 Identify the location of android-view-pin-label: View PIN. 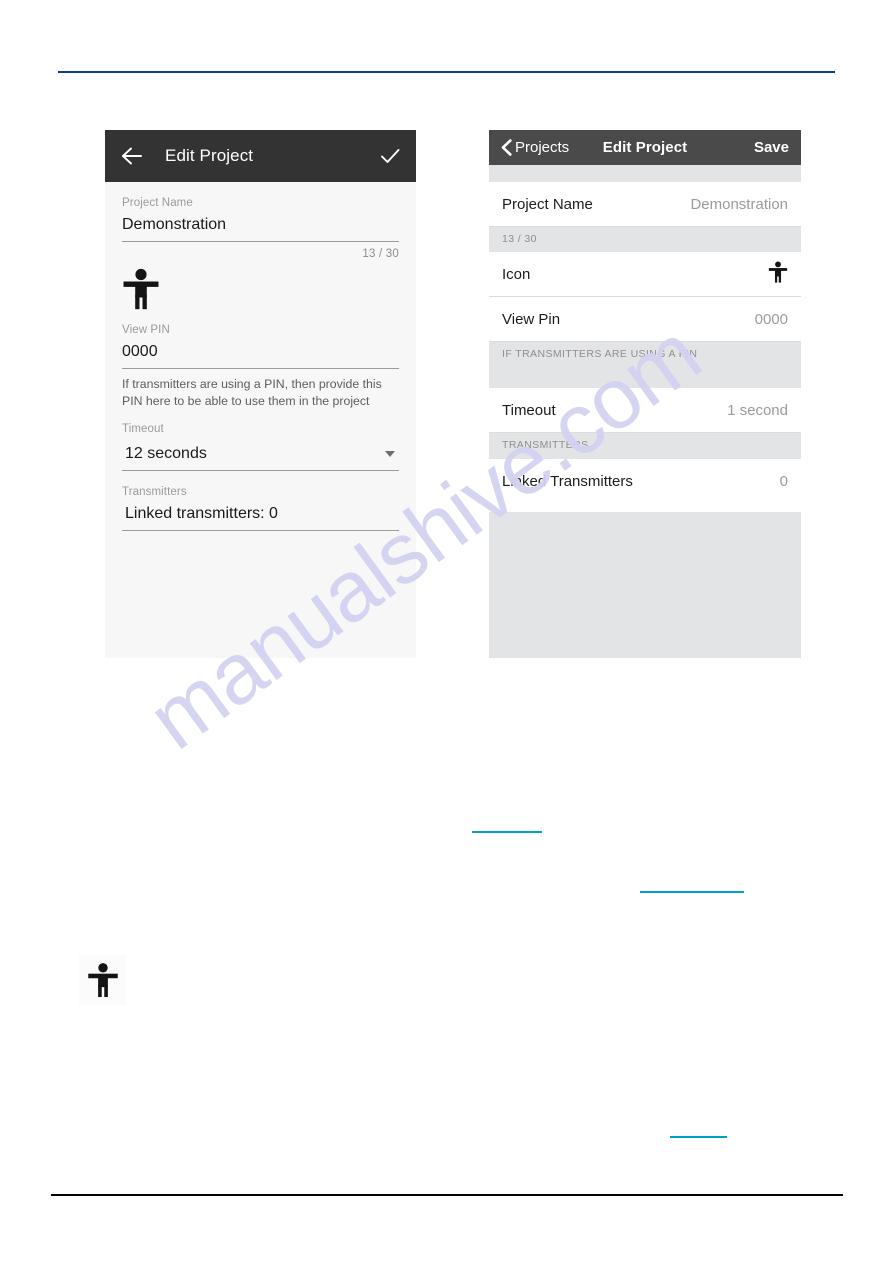
(146, 330).